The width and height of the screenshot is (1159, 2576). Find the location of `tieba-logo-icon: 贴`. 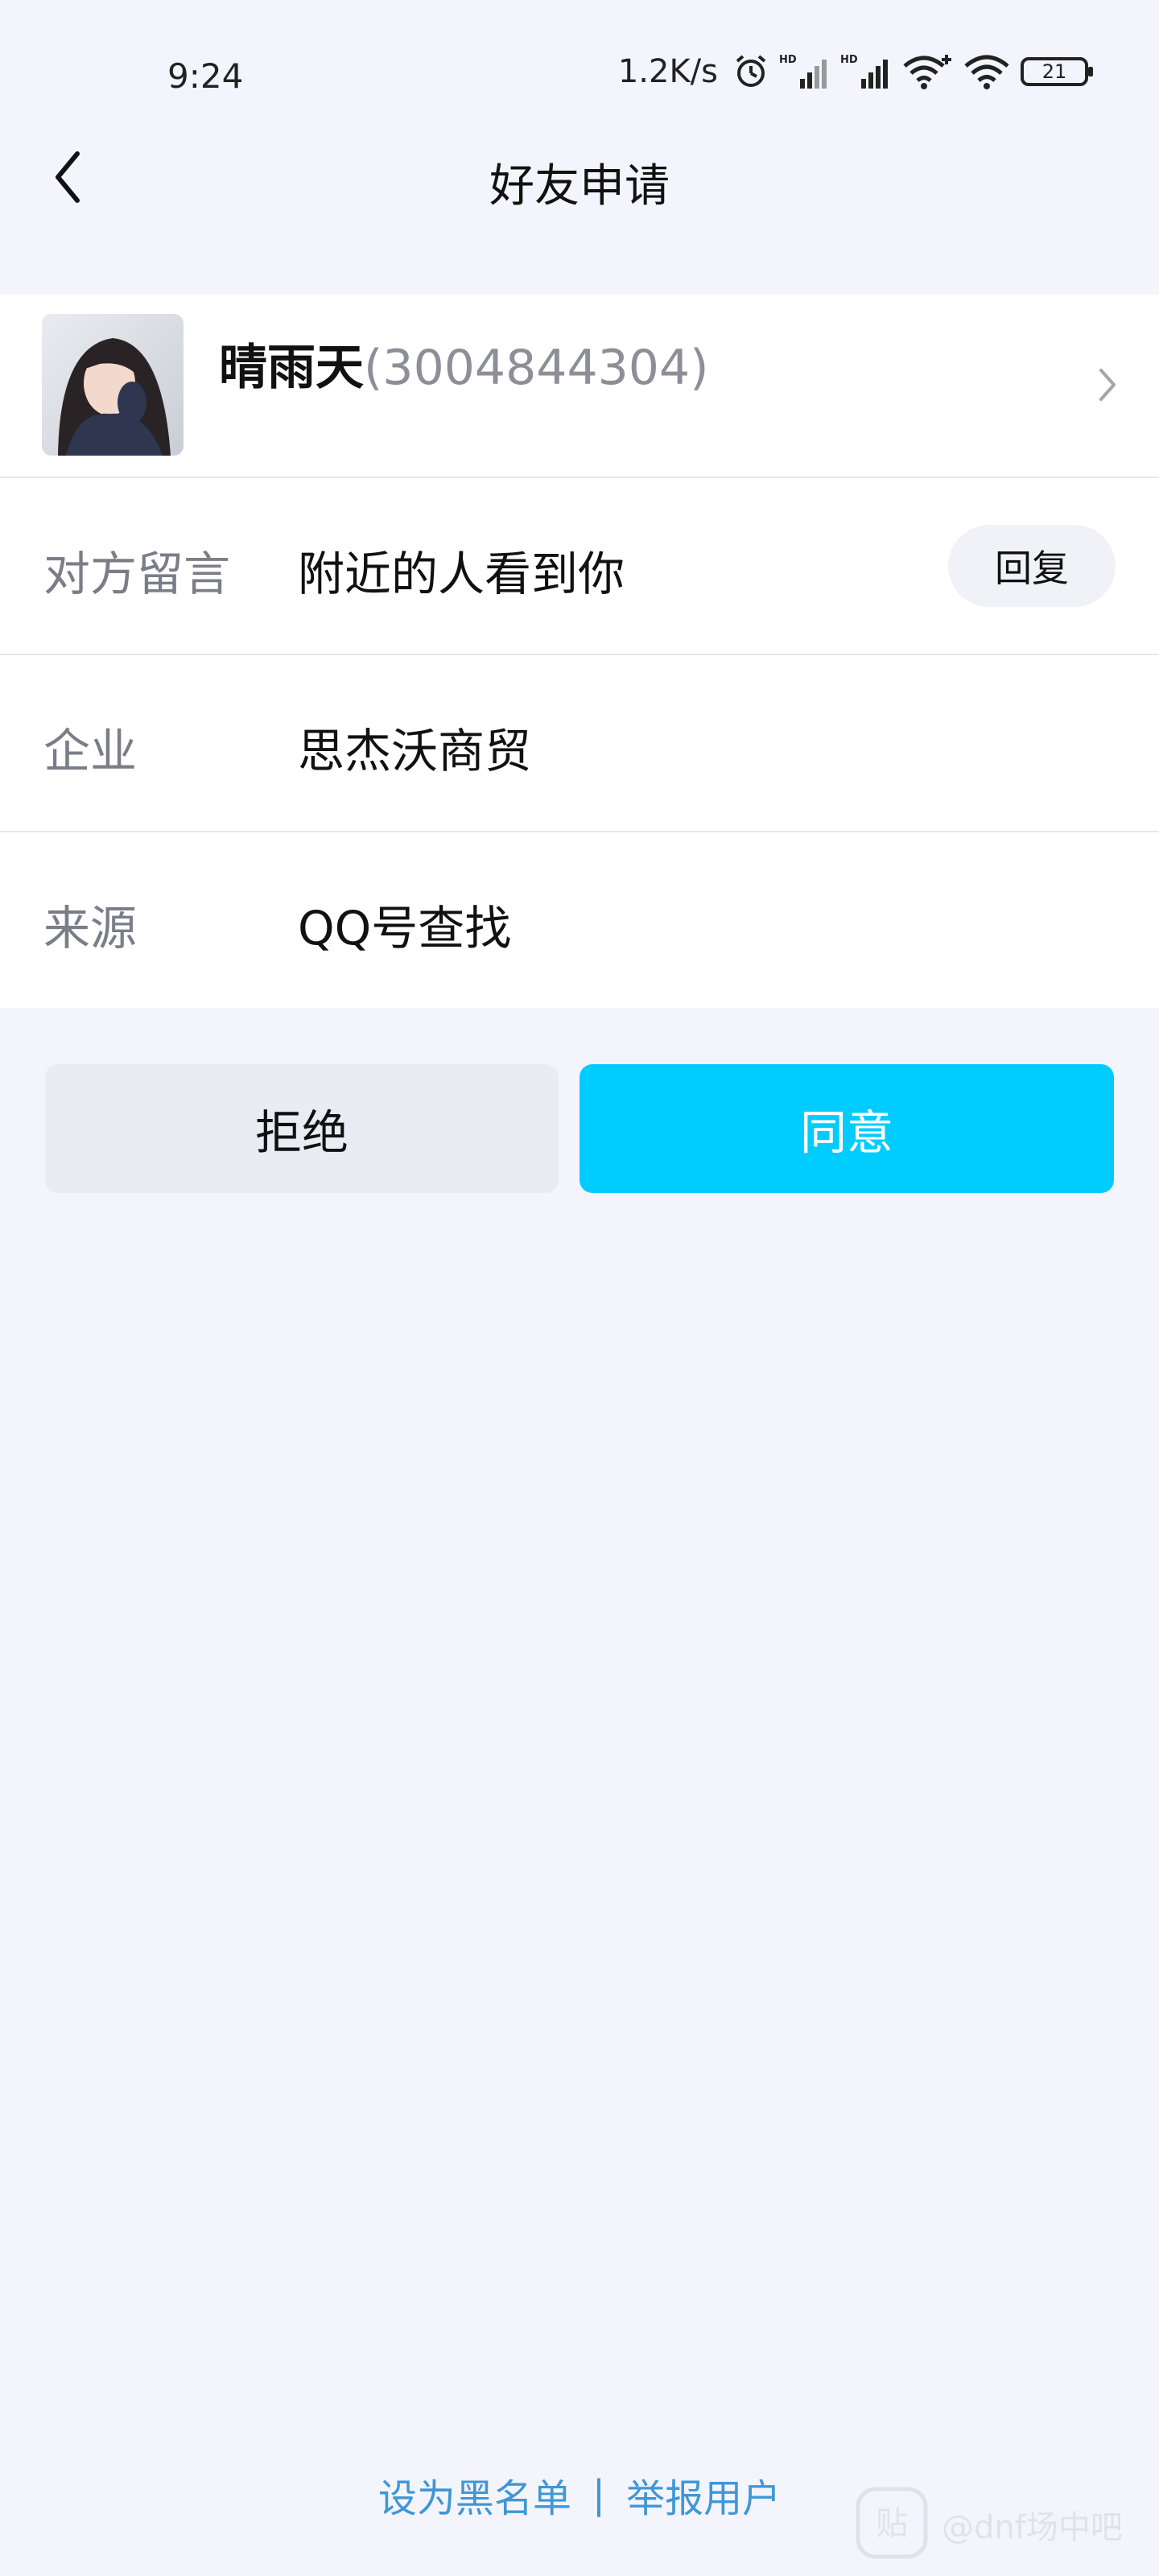

tieba-logo-icon: 贴 is located at coordinates (891, 2524).